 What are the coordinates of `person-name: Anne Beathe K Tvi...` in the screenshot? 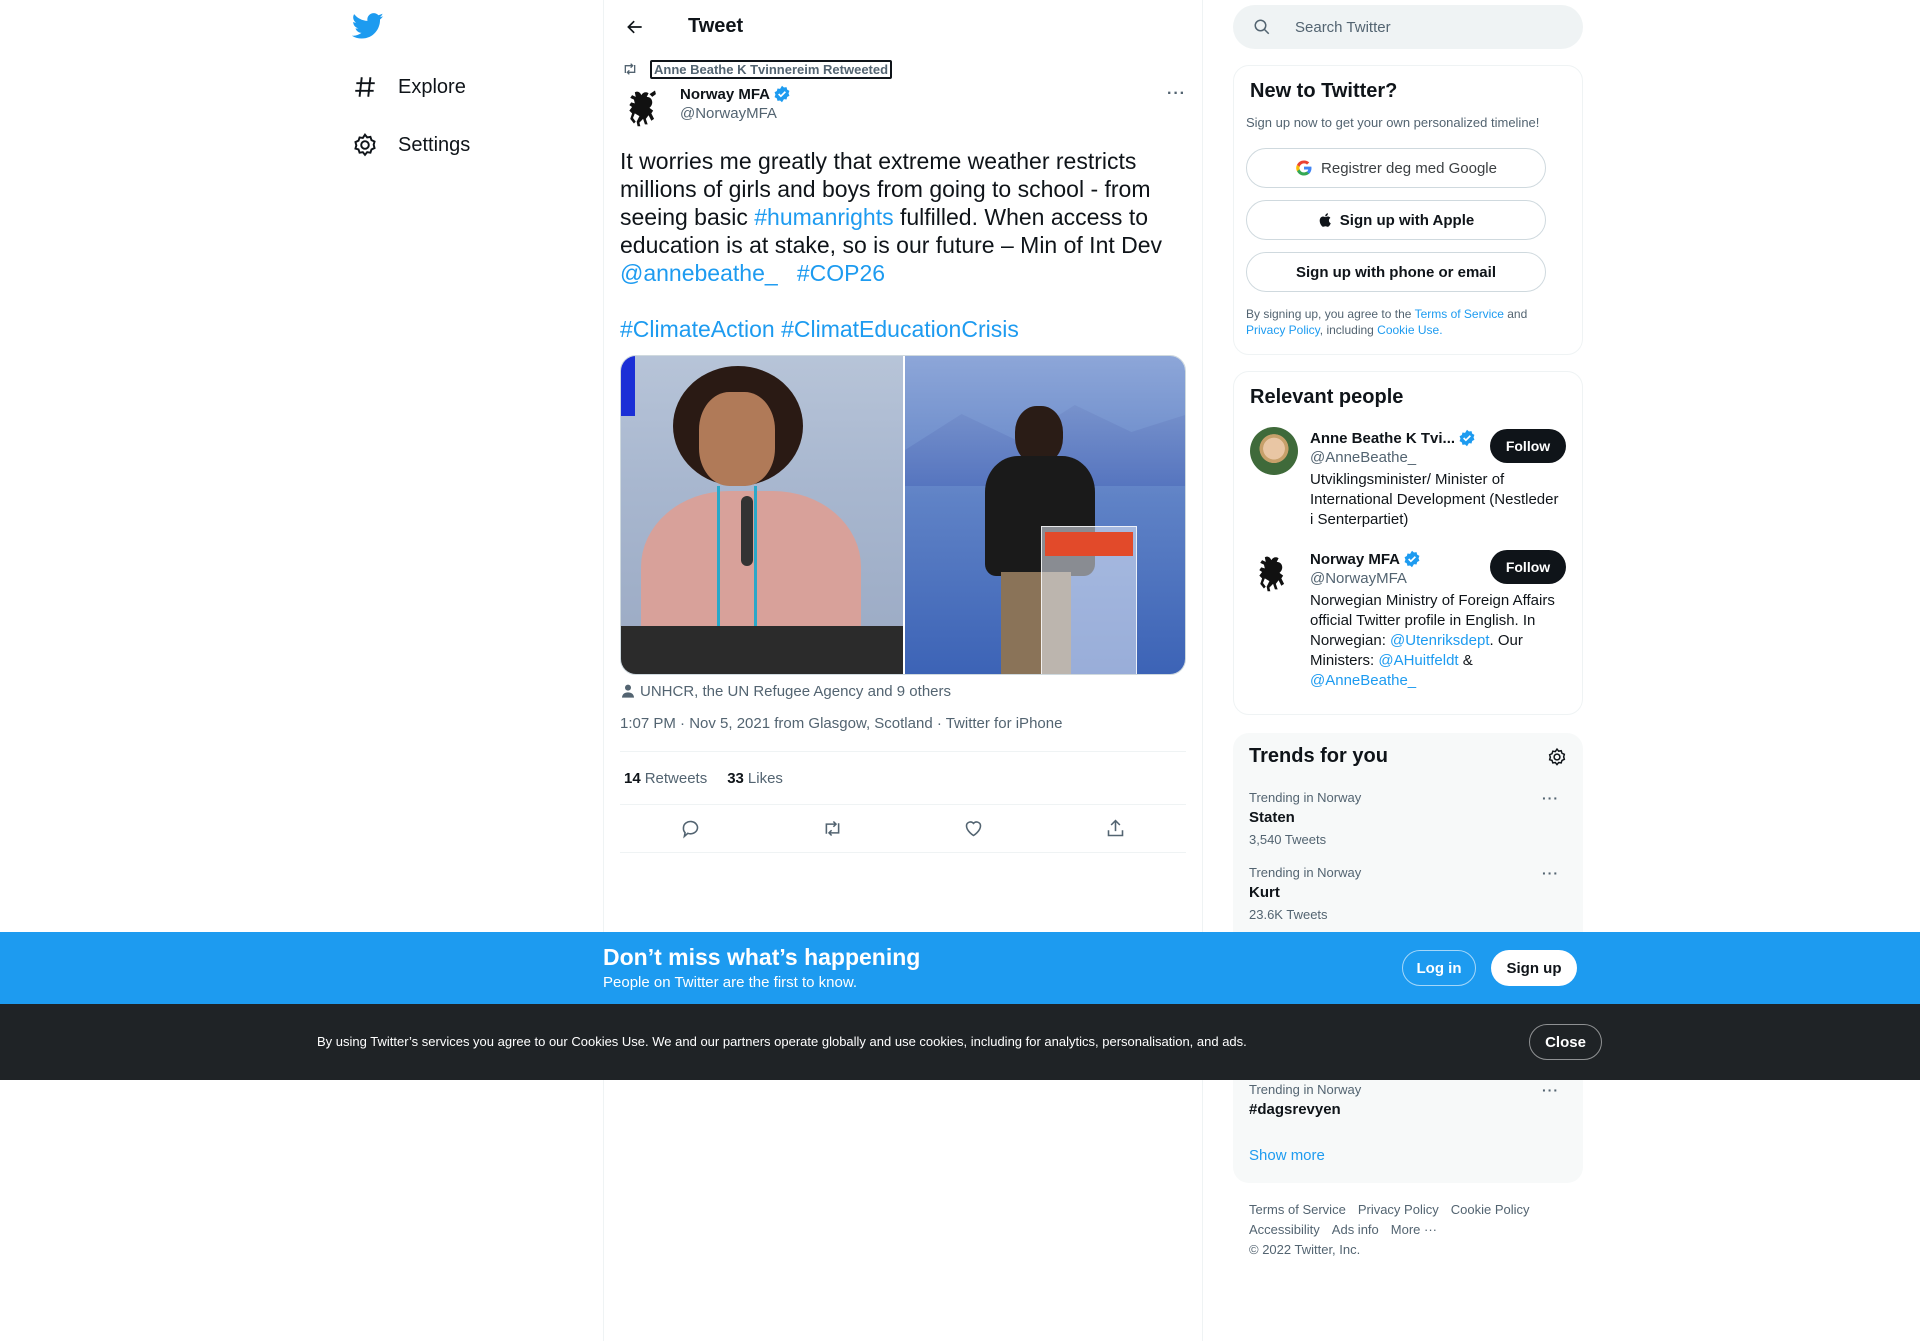 It's located at (1382, 438).